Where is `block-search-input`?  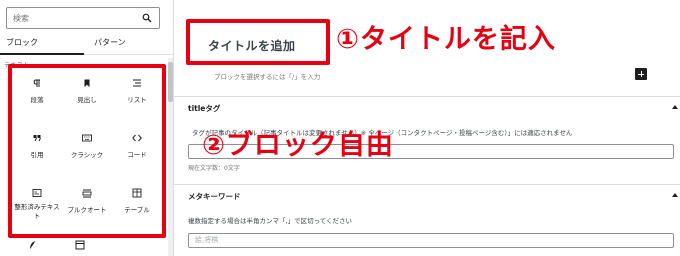
block-search-input is located at coordinates (73, 18).